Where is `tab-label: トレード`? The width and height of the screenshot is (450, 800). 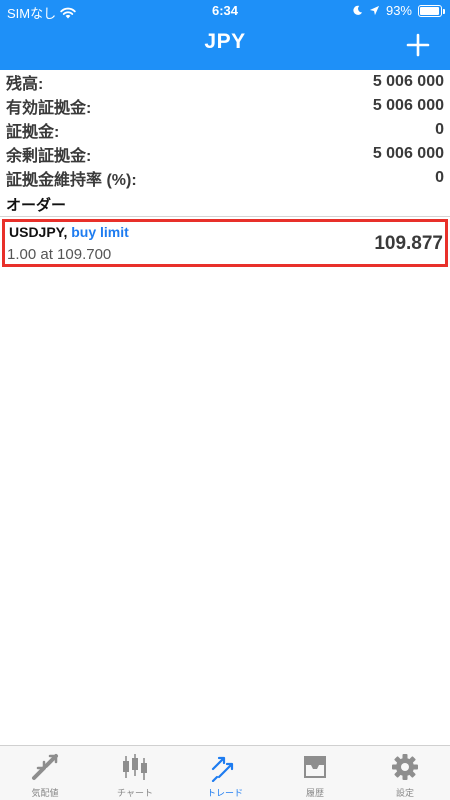 tab-label: トレード is located at coordinates (224, 793).